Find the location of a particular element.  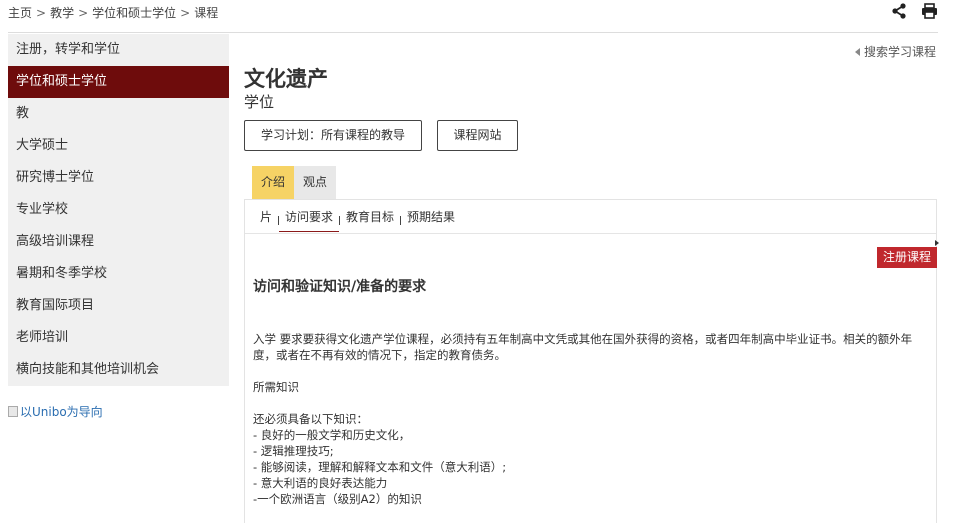

sidebar-item-degrees: 学位和硕士学位 is located at coordinates (118, 82).